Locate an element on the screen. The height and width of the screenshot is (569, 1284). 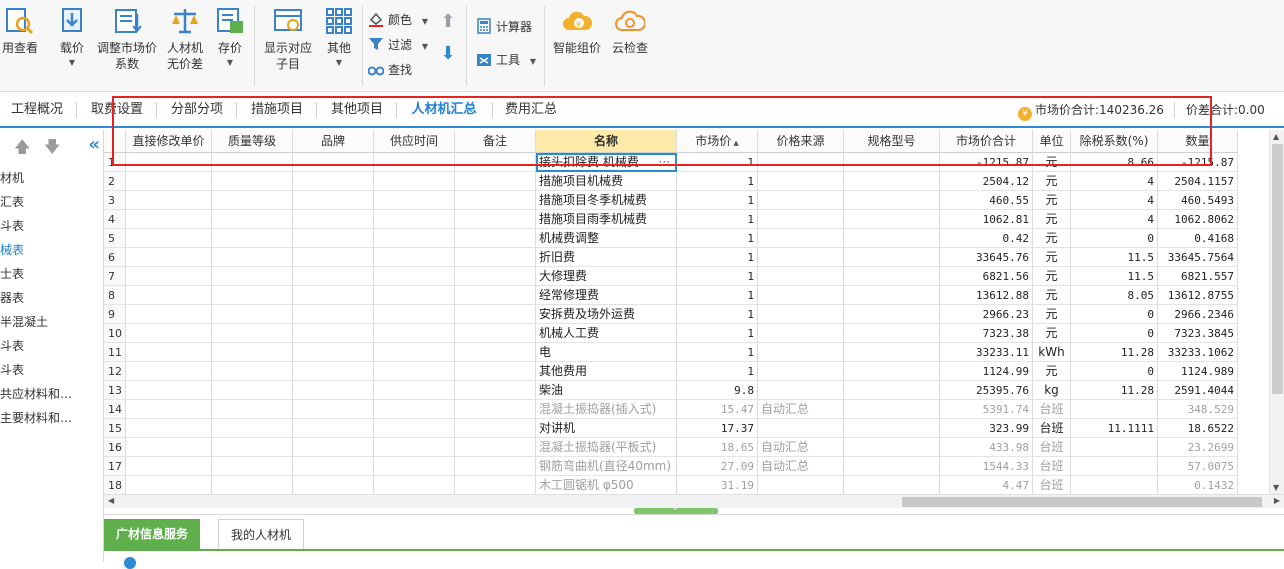
tree-item: 士表 is located at coordinates (52, 274).